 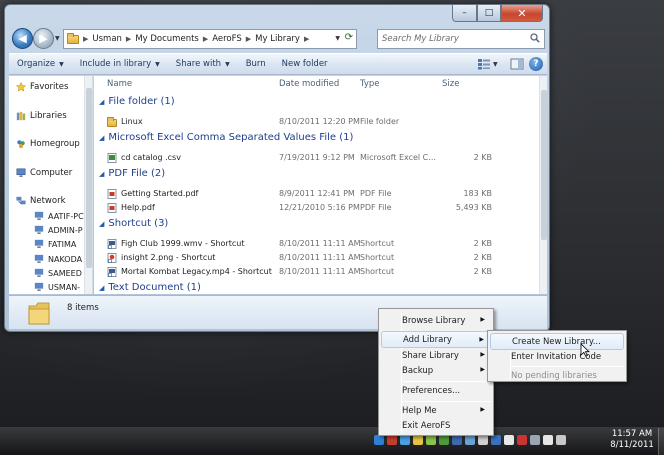 What do you see at coordinates (40, 201) in the screenshot?
I see `nav-network: Network` at bounding box center [40, 201].